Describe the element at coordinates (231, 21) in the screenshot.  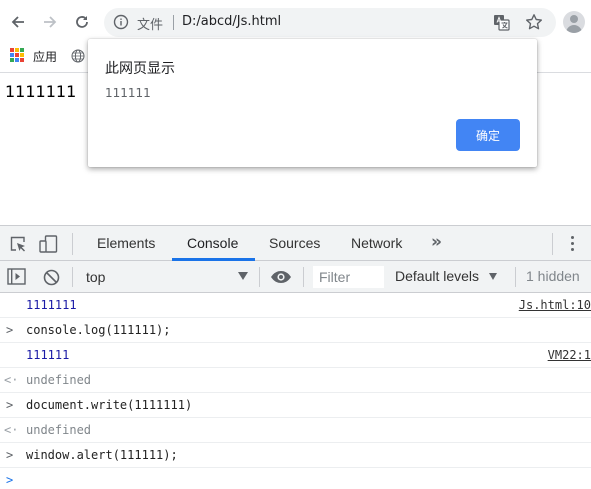
I see `url-text: D:/abcd/Js.html` at that location.